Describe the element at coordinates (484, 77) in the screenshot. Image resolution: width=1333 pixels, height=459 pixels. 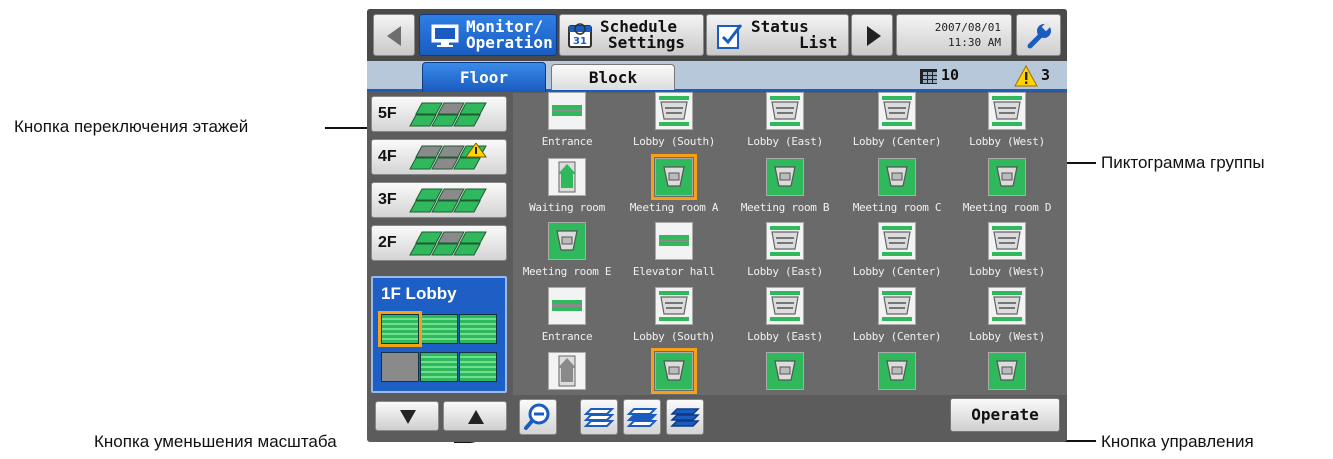
I see `tab-floor: Floor` at that location.